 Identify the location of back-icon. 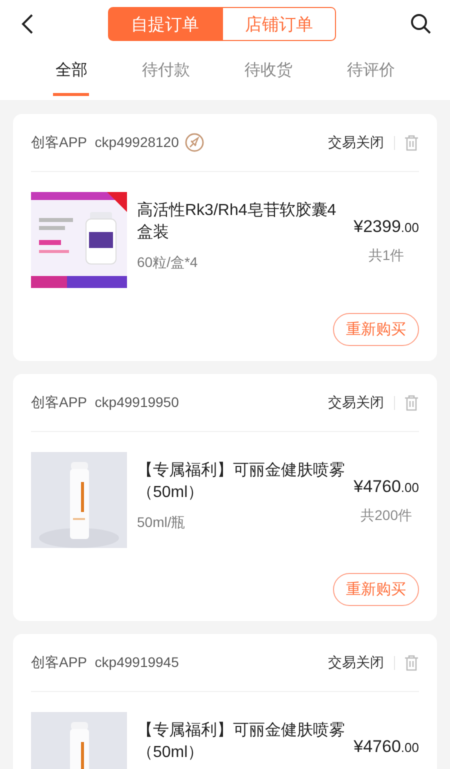
(27, 24).